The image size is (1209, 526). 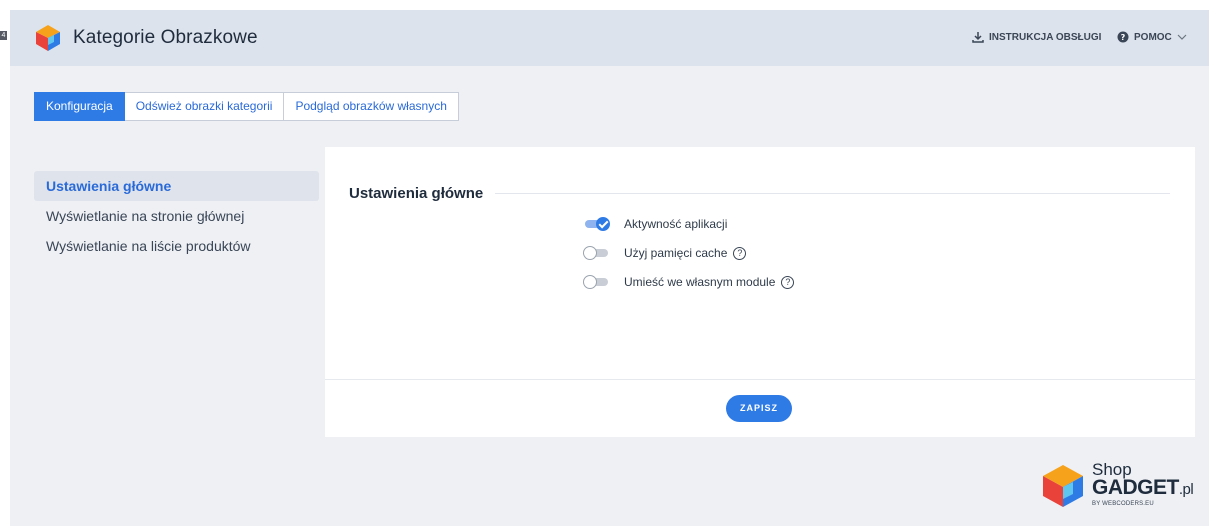 I want to click on edge-tab-marker: 4, so click(x=3, y=35).